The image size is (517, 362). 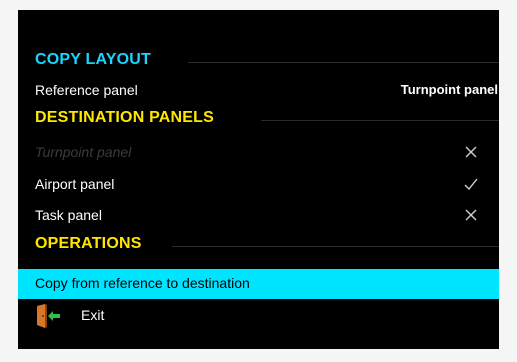 What do you see at coordinates (258, 121) in the screenshot?
I see `destination-panels-section-header: DESTINATION PANELS` at bounding box center [258, 121].